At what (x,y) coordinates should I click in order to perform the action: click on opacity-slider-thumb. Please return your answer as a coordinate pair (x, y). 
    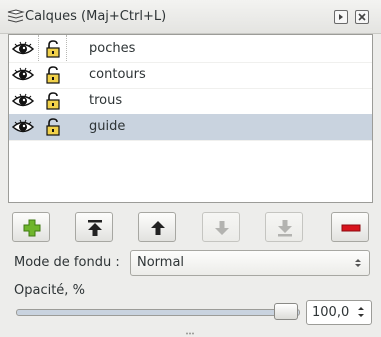
    Looking at the image, I should click on (286, 311).